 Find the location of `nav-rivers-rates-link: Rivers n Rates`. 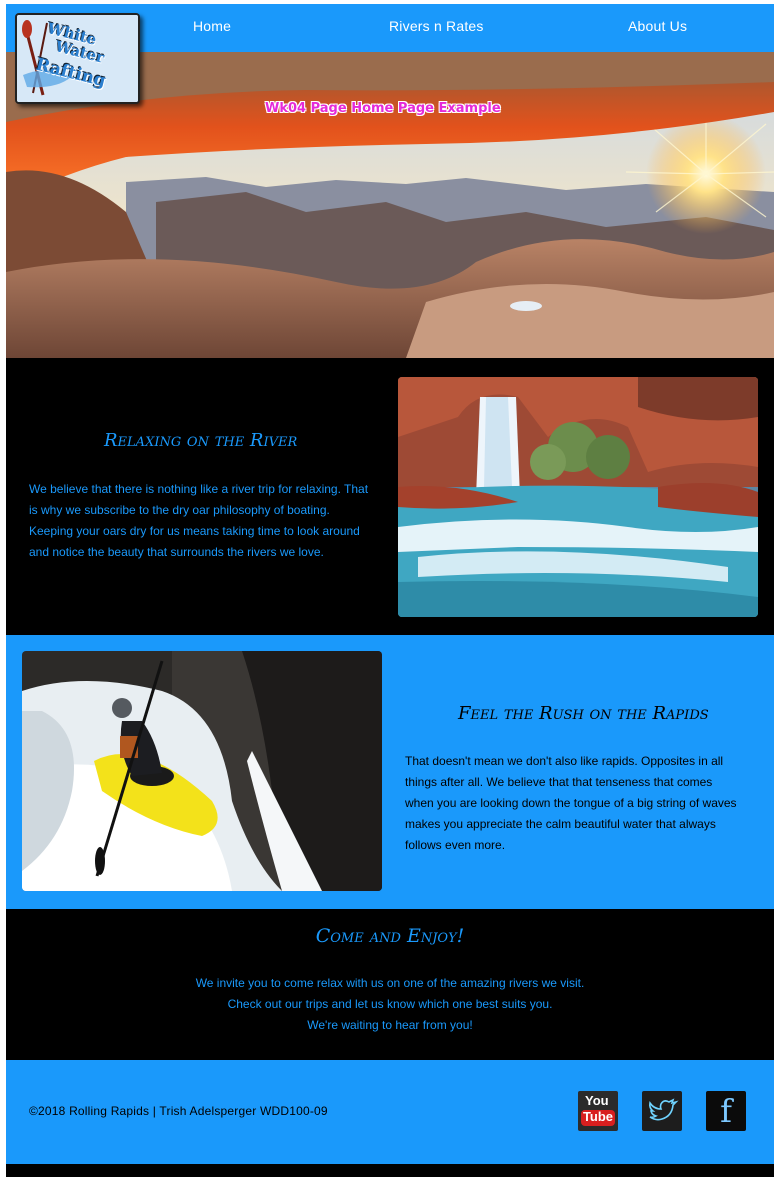

nav-rivers-rates-link: Rivers n Rates is located at coordinates (436, 26).